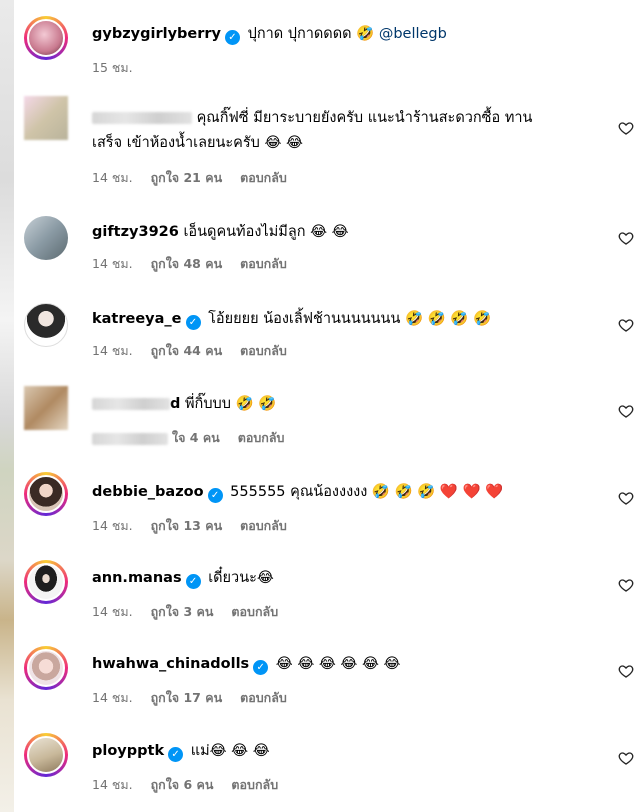 The height and width of the screenshot is (812, 644). I want to click on comment-meta: 14 ชม. ถูกใจ 21 คน ตอบกลับ, so click(196, 178).